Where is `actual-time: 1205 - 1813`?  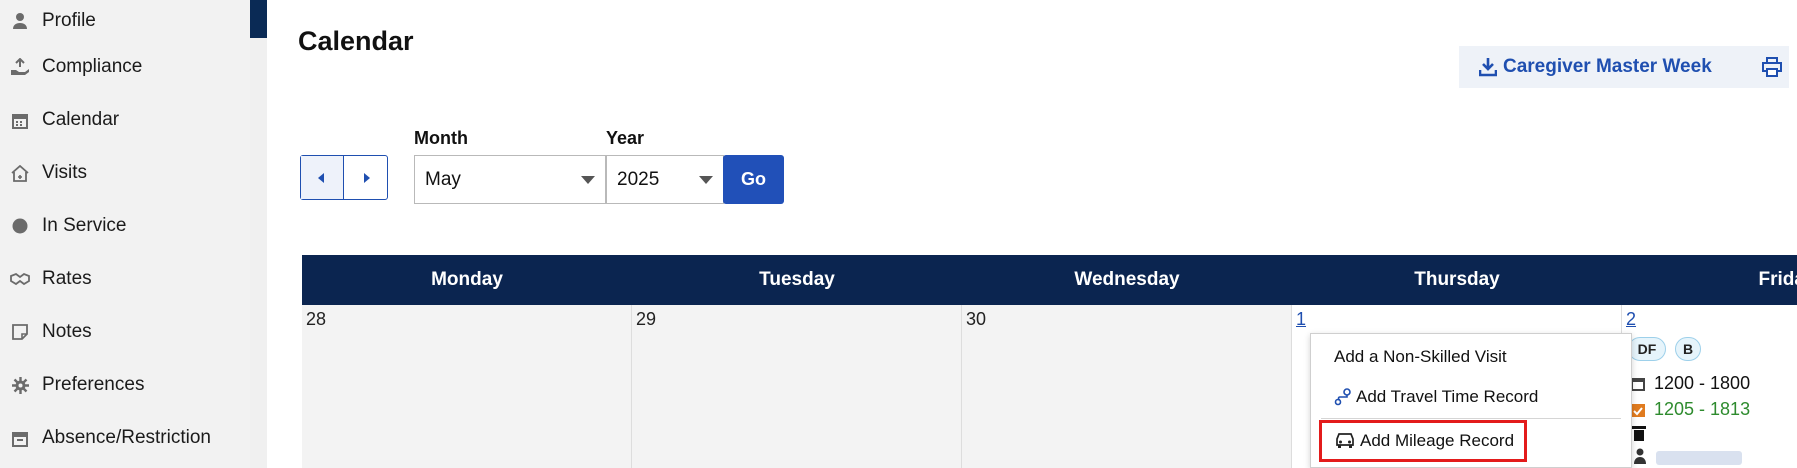 actual-time: 1205 - 1813 is located at coordinates (1690, 409).